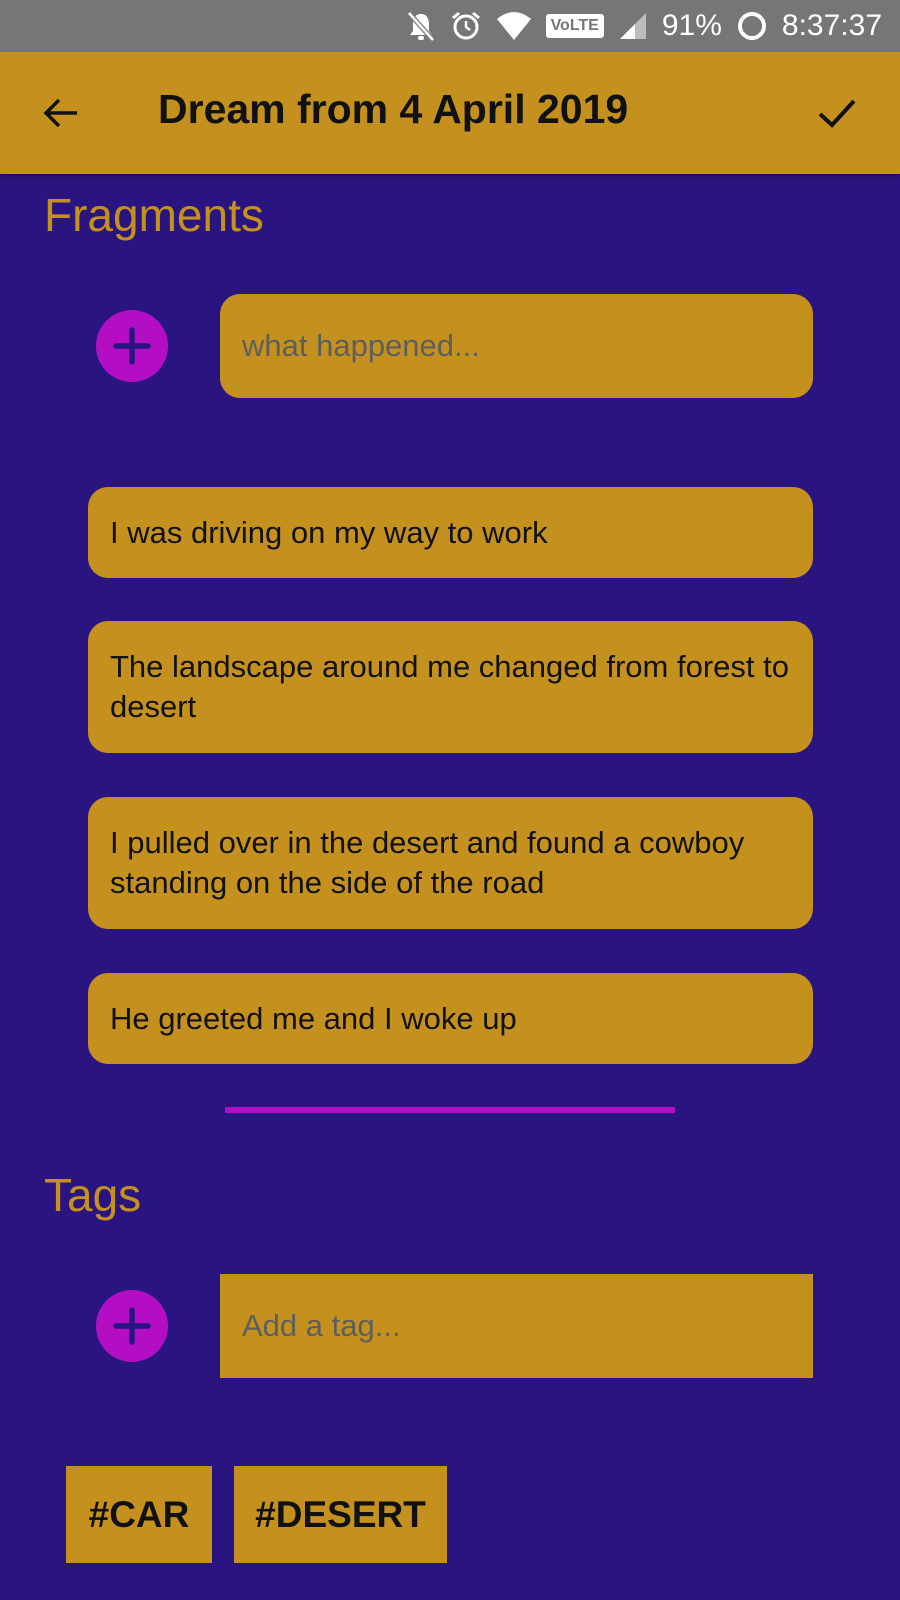  Describe the element at coordinates (154, 215) in the screenshot. I see `fragments-heading: Fragments` at that location.